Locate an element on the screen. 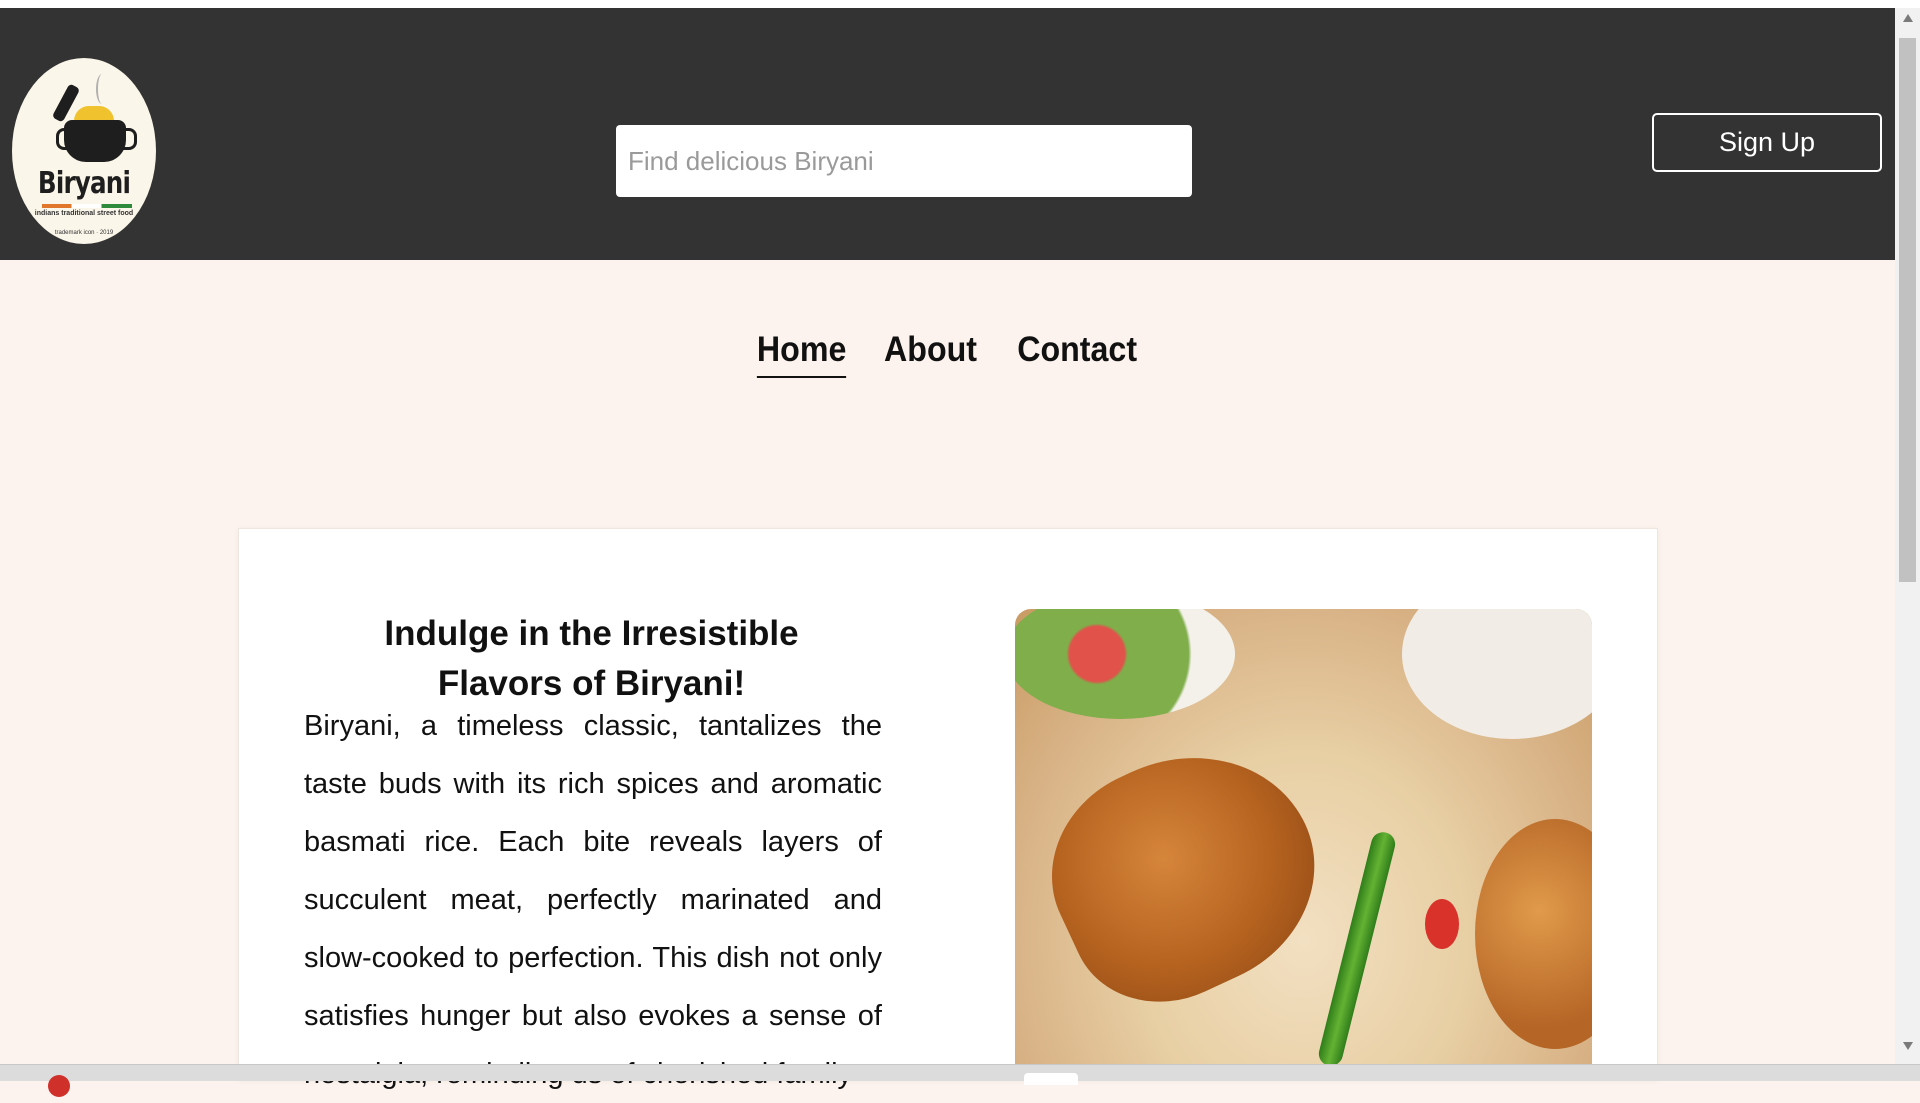 The width and height of the screenshot is (1920, 1103). plate-shape is located at coordinates (1497, 674).